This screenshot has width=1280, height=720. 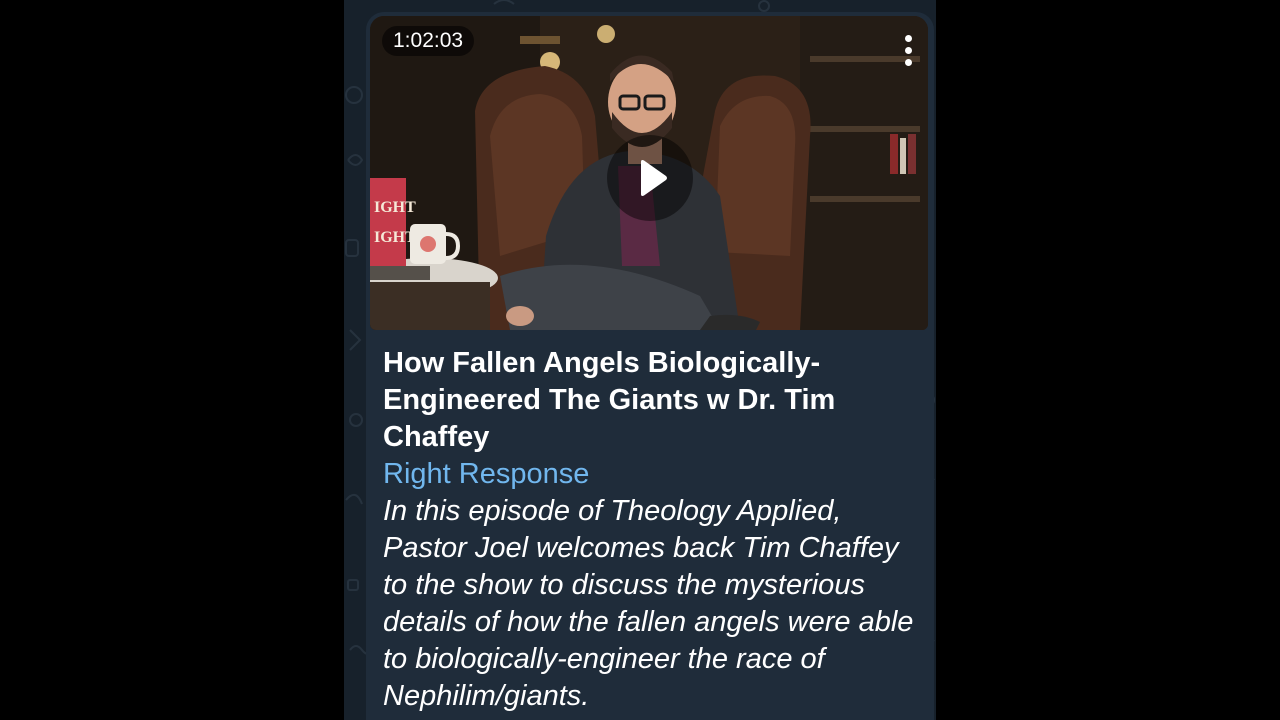 What do you see at coordinates (650, 474) in the screenshot?
I see `channel-link: Right Response` at bounding box center [650, 474].